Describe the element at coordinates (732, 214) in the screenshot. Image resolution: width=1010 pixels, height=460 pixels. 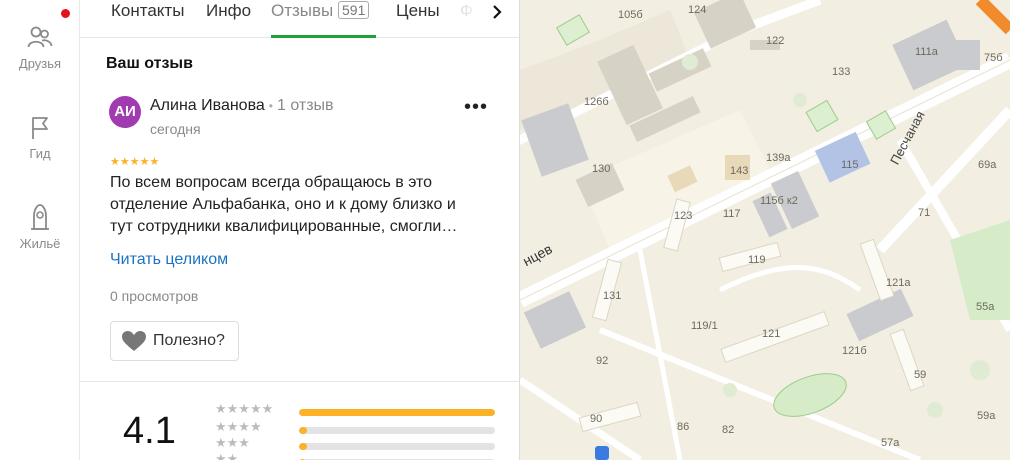
I see `map-label: 117` at that location.